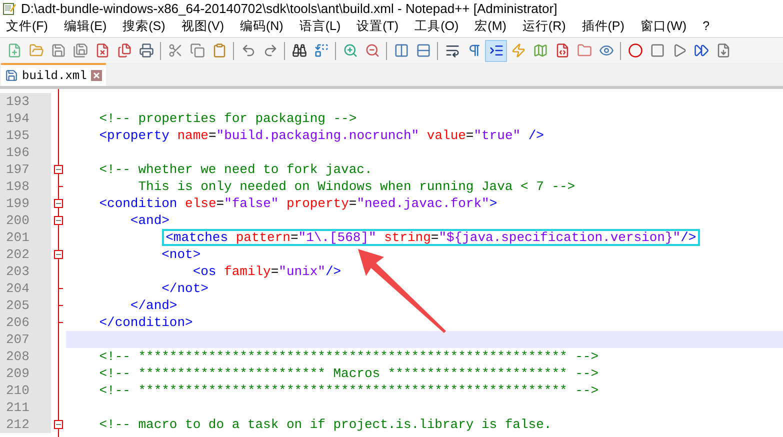 This screenshot has width=783, height=437. Describe the element at coordinates (200, 203) in the screenshot. I see `code-token: else` at that location.